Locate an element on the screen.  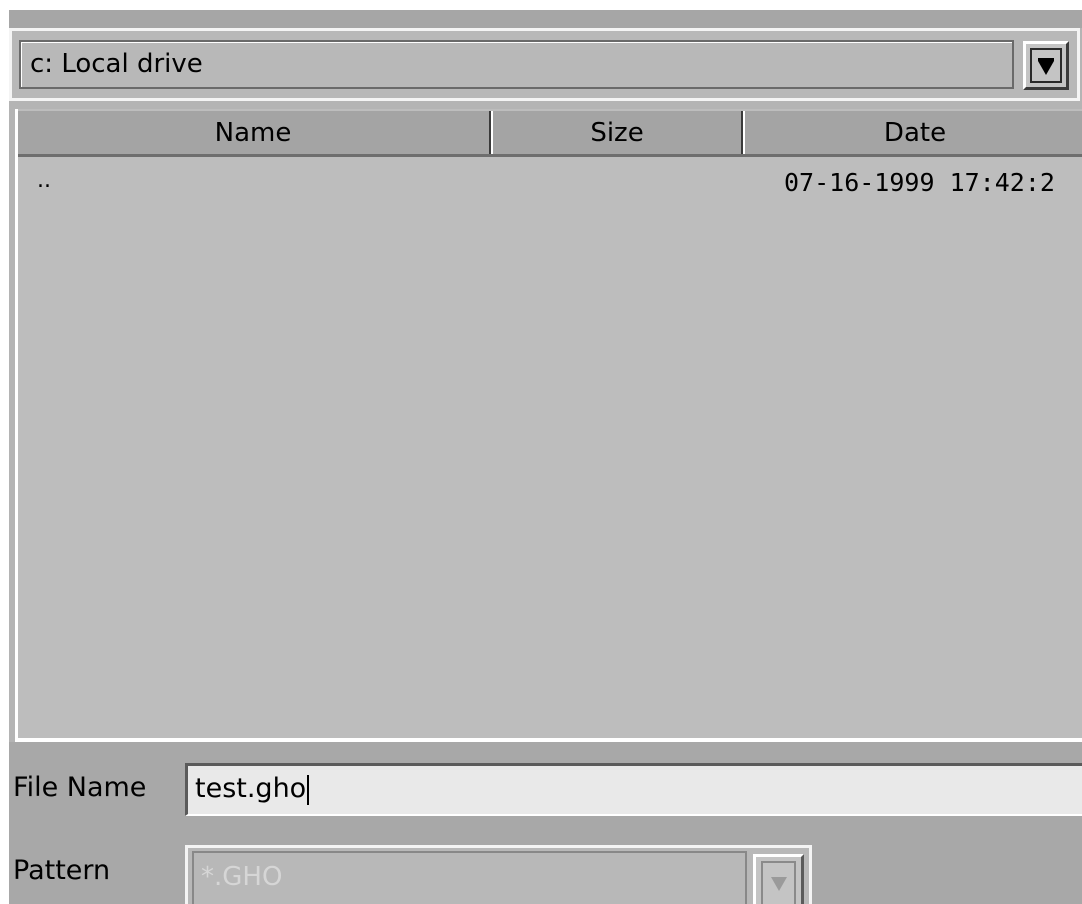
pattern-value: *.GHO is located at coordinates (242, 877).